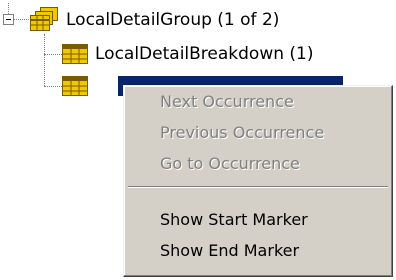 This screenshot has width=396, height=280. I want to click on menu-item-previous-occurrence: Previous Occurrence, so click(258, 133).